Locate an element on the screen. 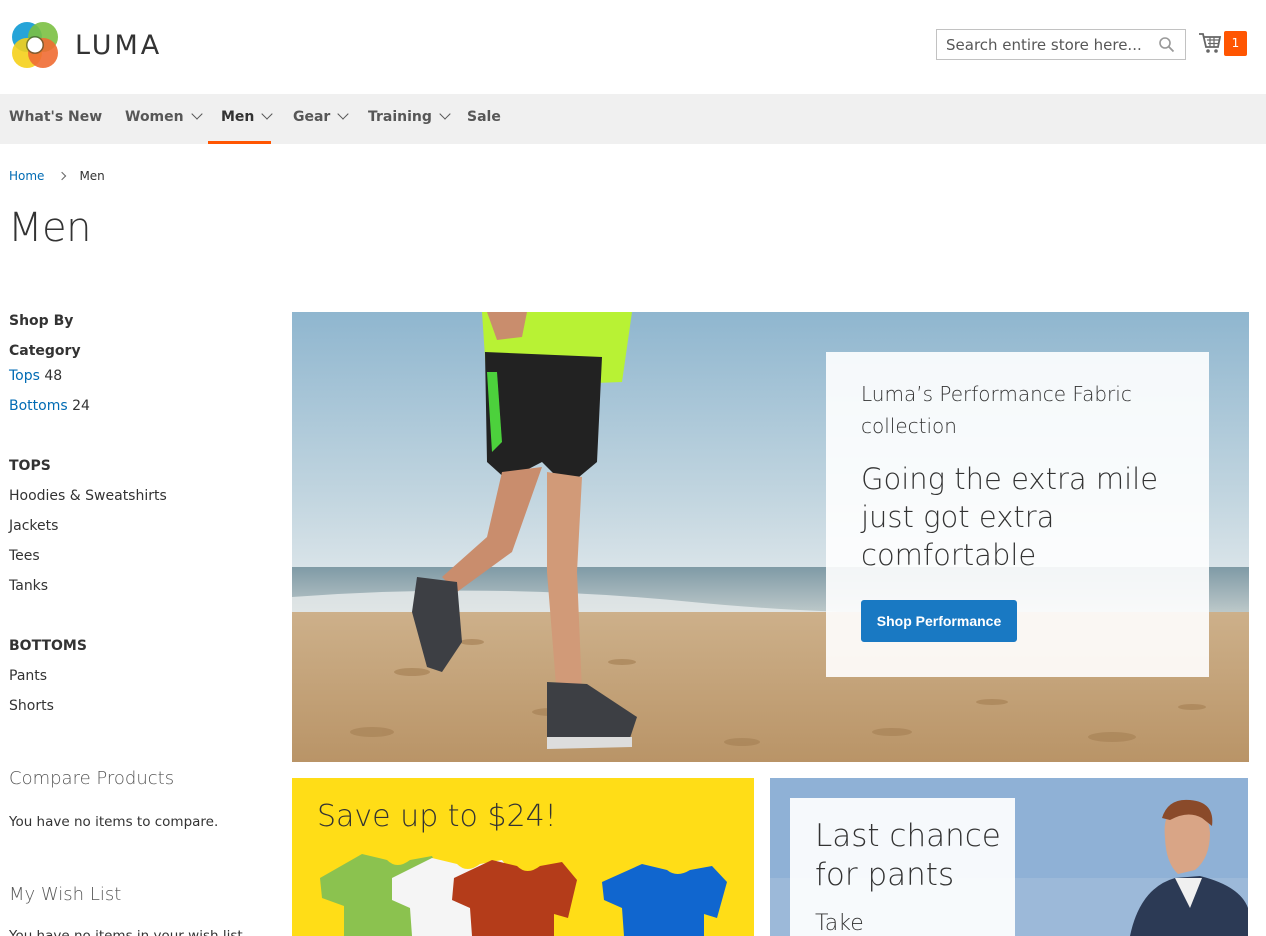 Image resolution: width=1266 pixels, height=936 pixels. search-input is located at coordinates (1044, 44).